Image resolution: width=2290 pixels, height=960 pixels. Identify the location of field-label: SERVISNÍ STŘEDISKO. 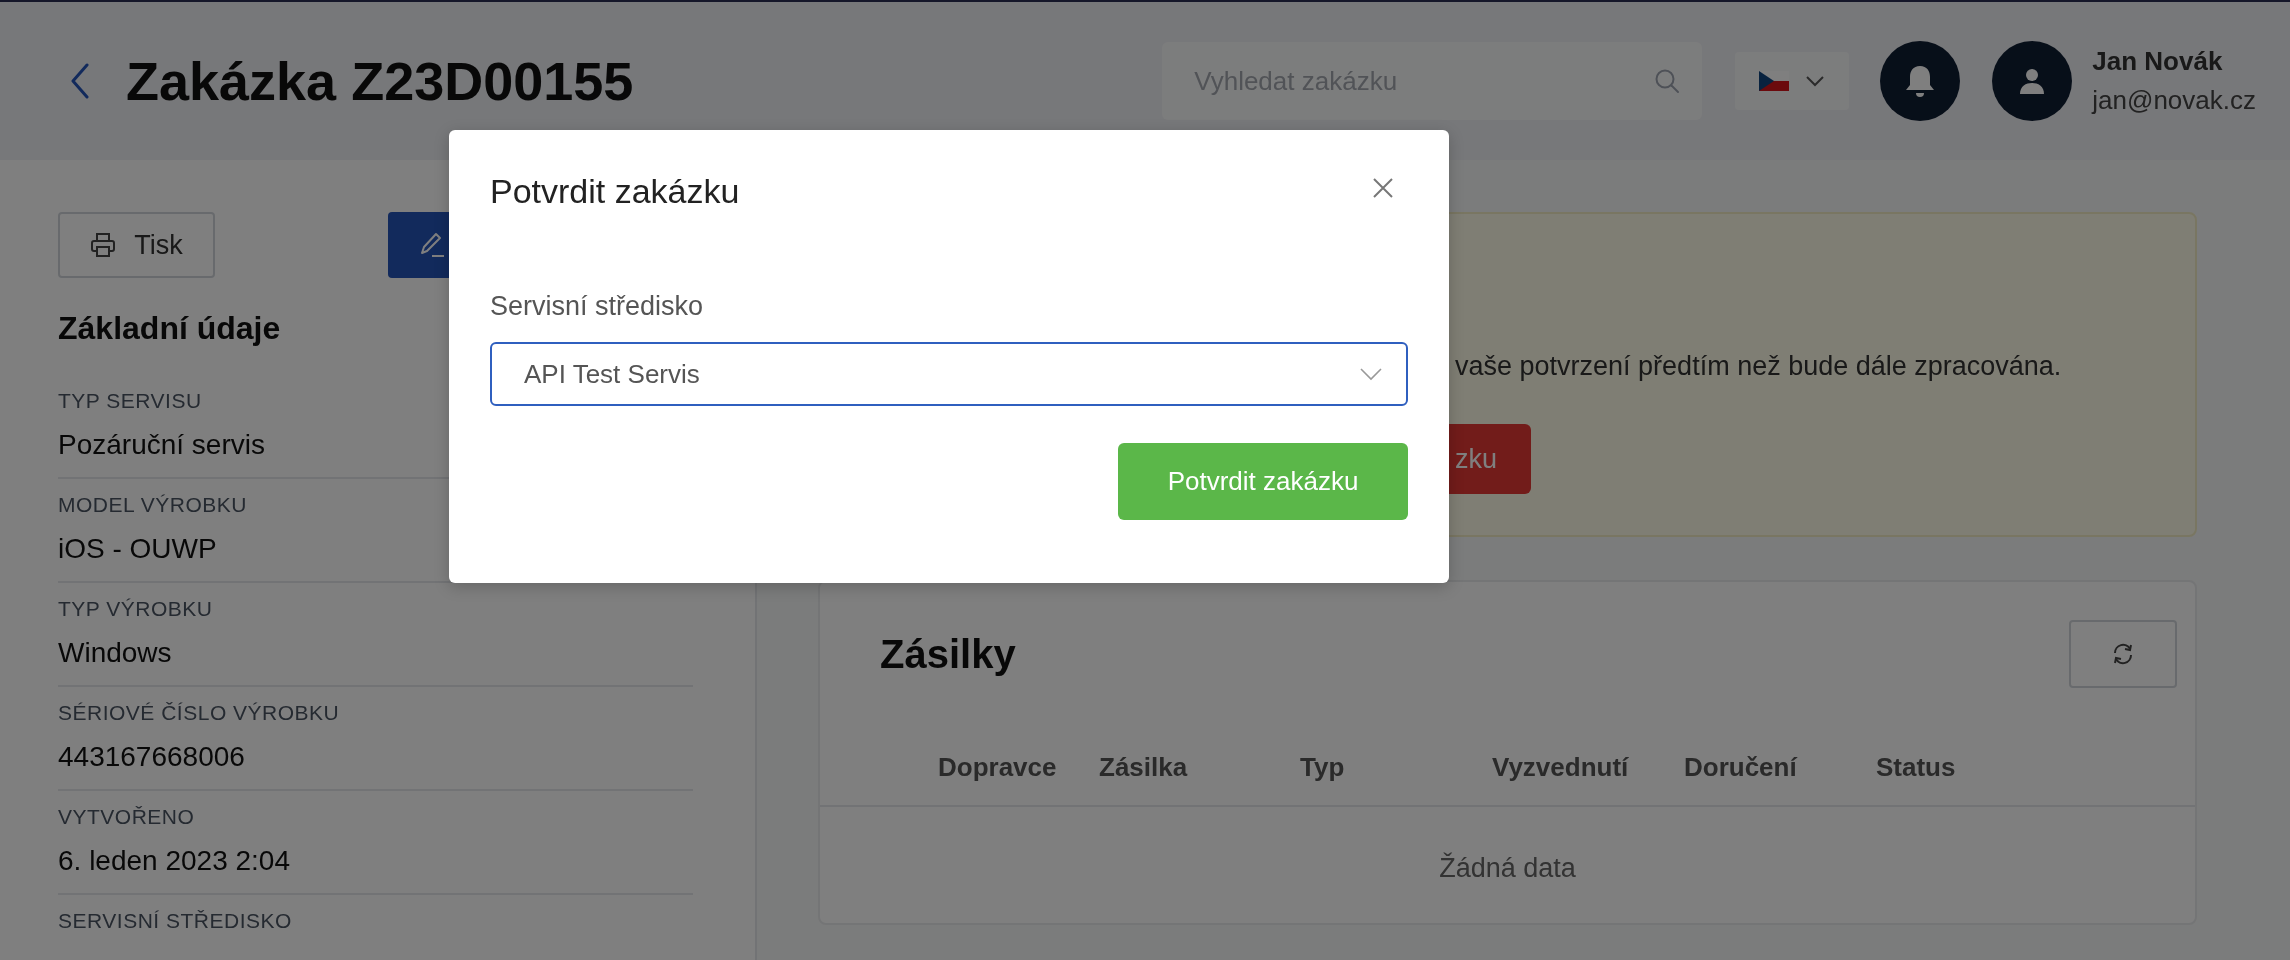
(175, 921).